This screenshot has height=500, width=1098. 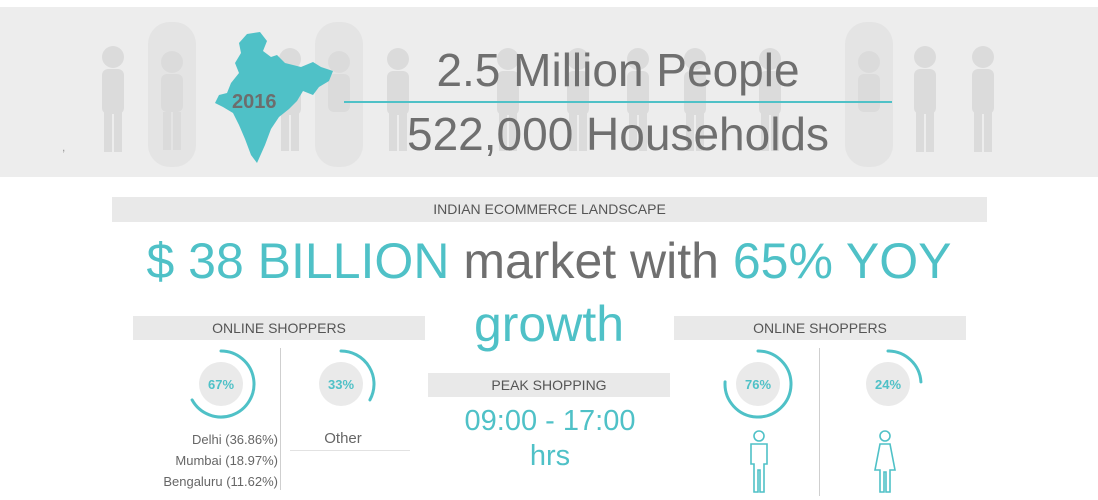 I want to click on metro-share-label: 67%, so click(x=221, y=384).